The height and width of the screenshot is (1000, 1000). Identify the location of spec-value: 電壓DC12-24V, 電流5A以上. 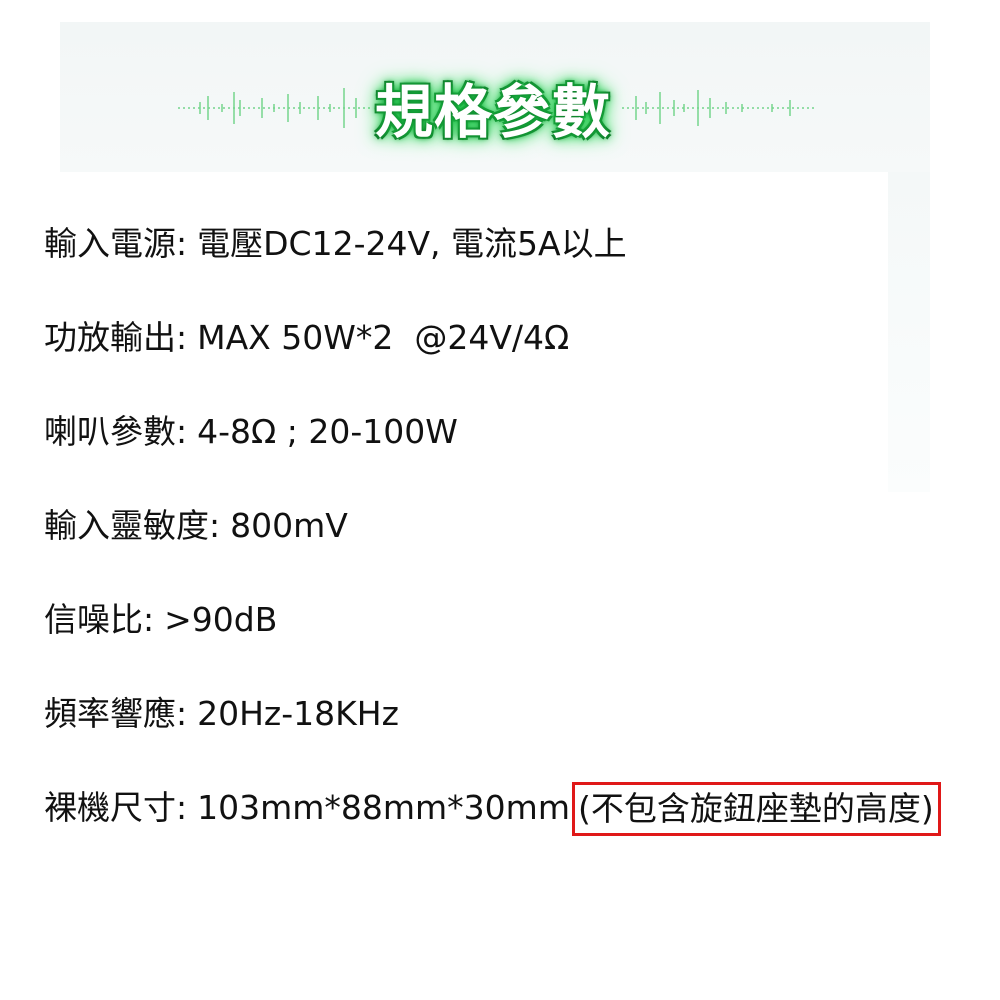
(412, 243).